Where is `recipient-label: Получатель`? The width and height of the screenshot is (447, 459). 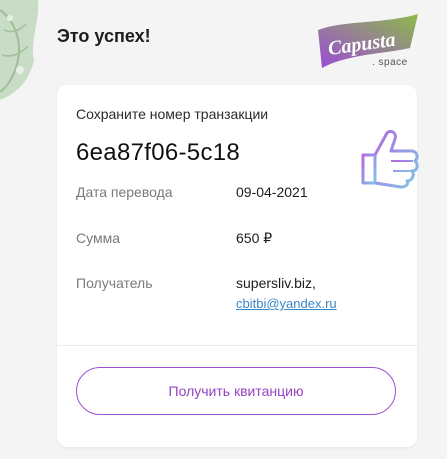 recipient-label: Получатель is located at coordinates (114, 283).